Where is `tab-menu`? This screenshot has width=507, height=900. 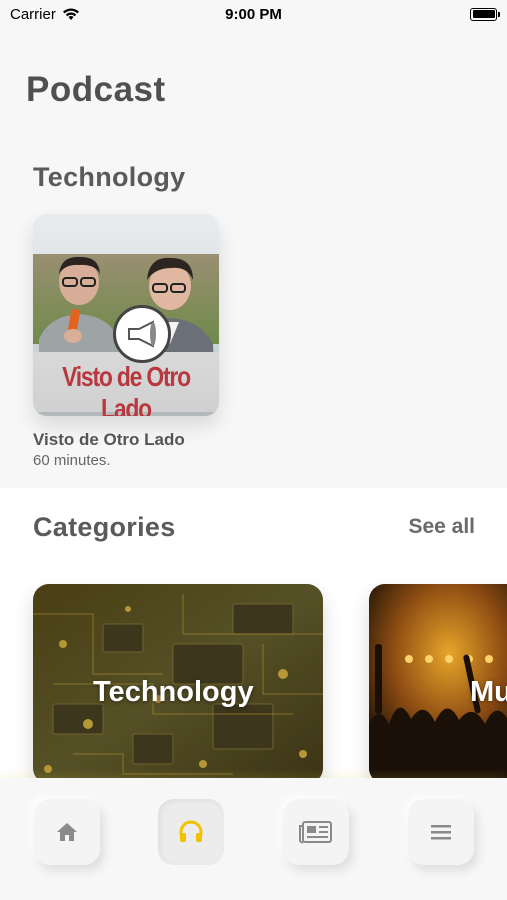
tab-menu is located at coordinates (441, 832).